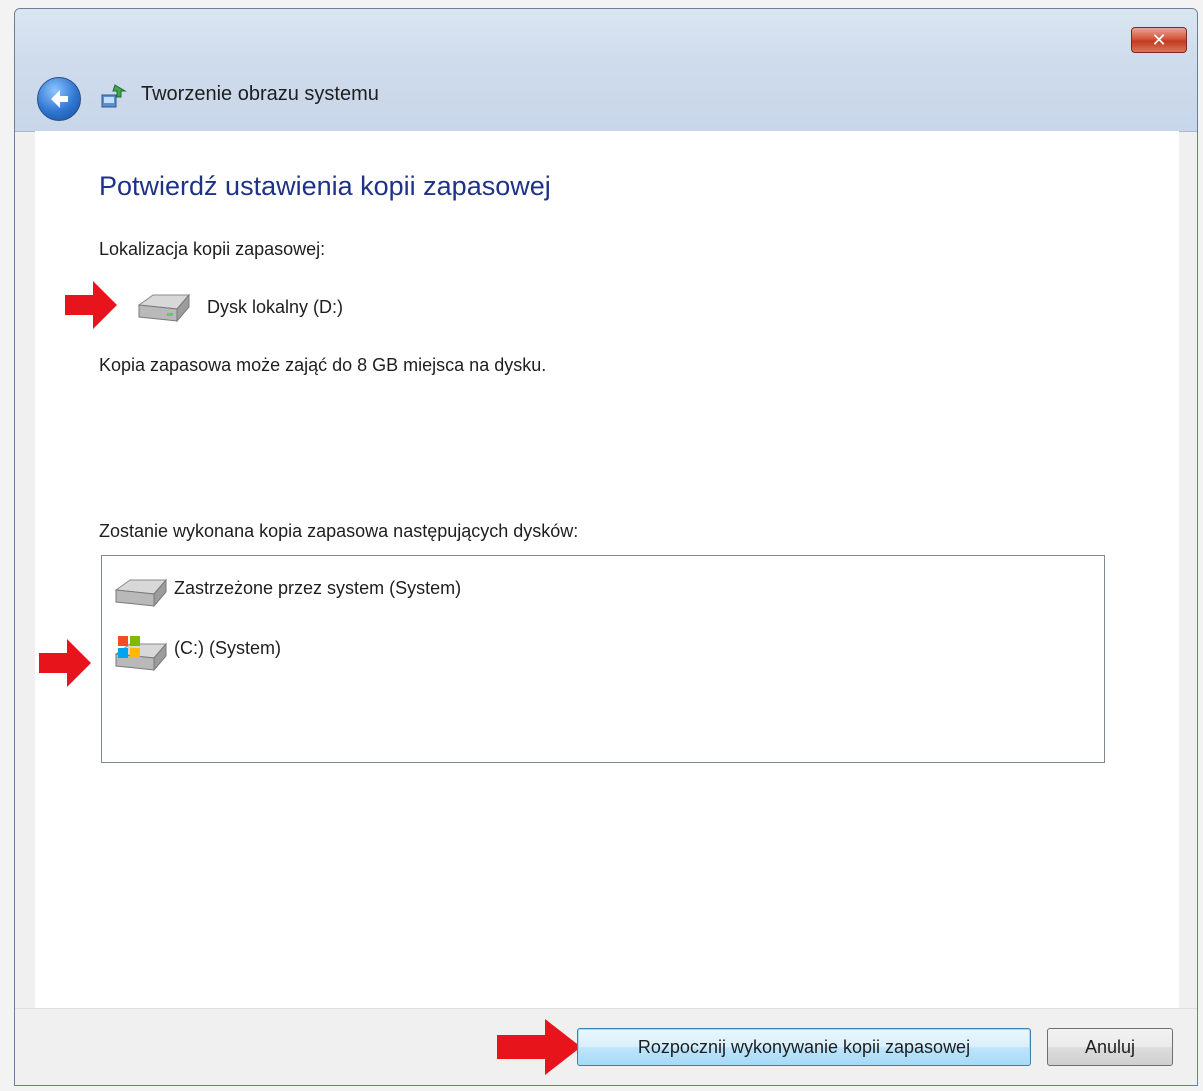 The image size is (1203, 1091). Describe the element at coordinates (804, 1047) in the screenshot. I see `start-backup-button: Rozpocznij wykonywanie kopii zapasowej` at that location.